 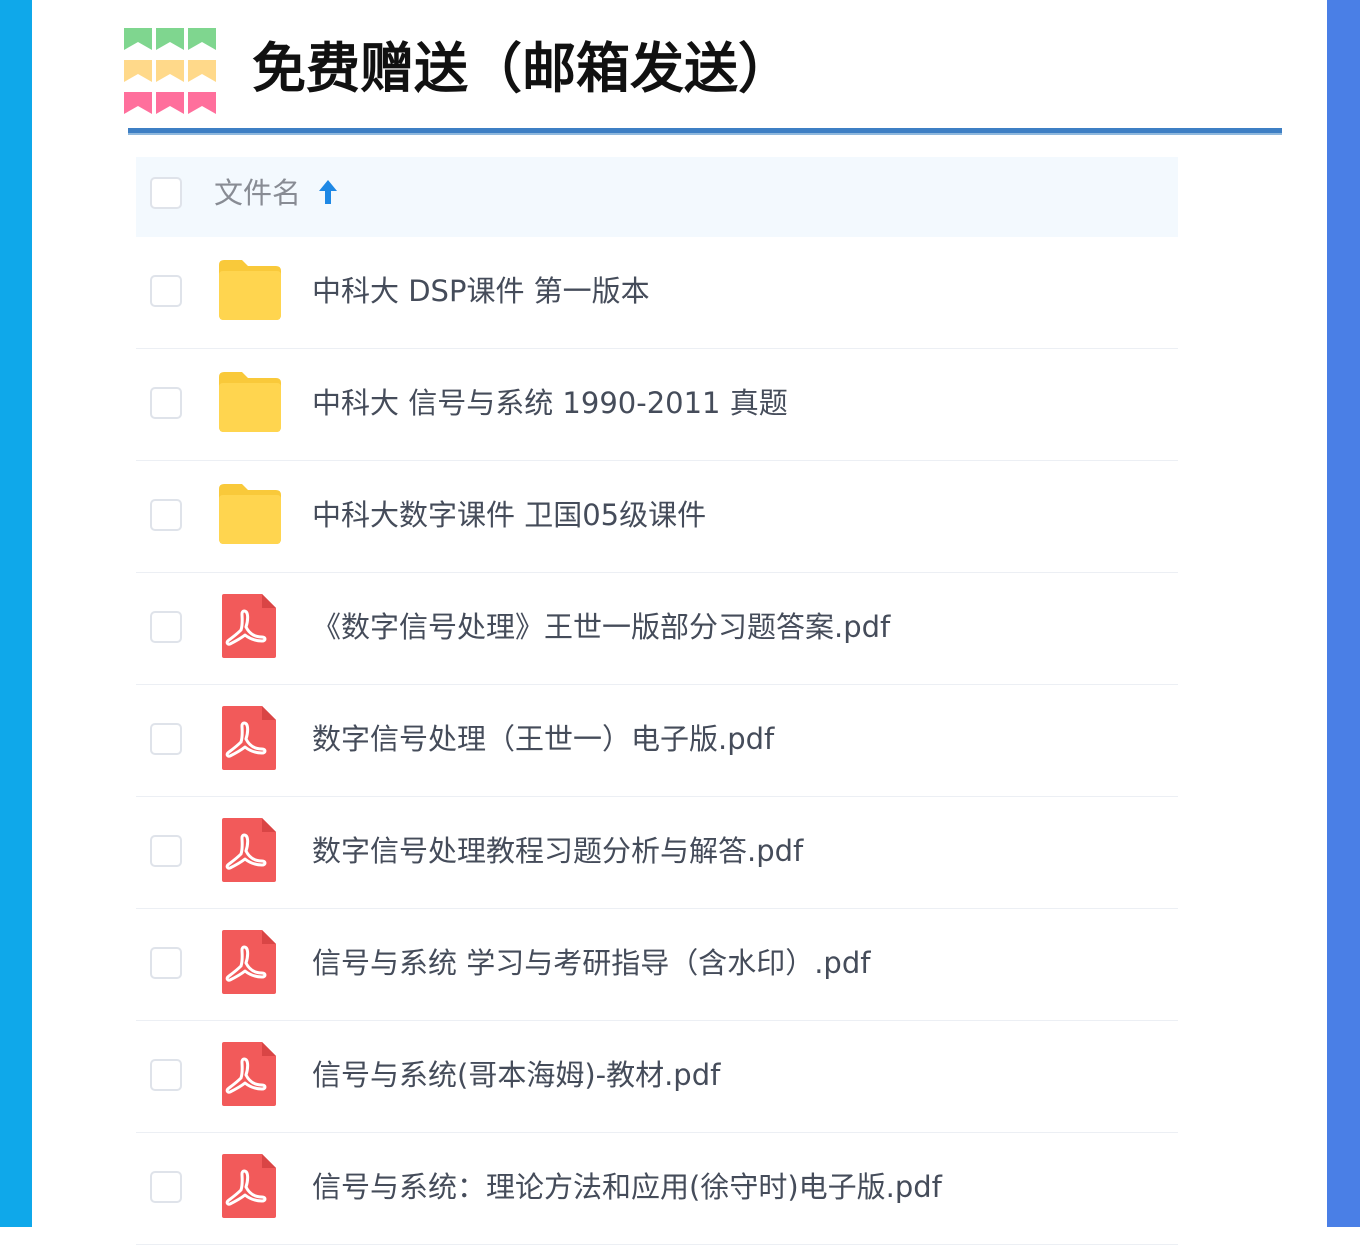 I want to click on file-name: 《数字信号处理》王世一版部分习题答案.pdf, so click(x=601, y=627).